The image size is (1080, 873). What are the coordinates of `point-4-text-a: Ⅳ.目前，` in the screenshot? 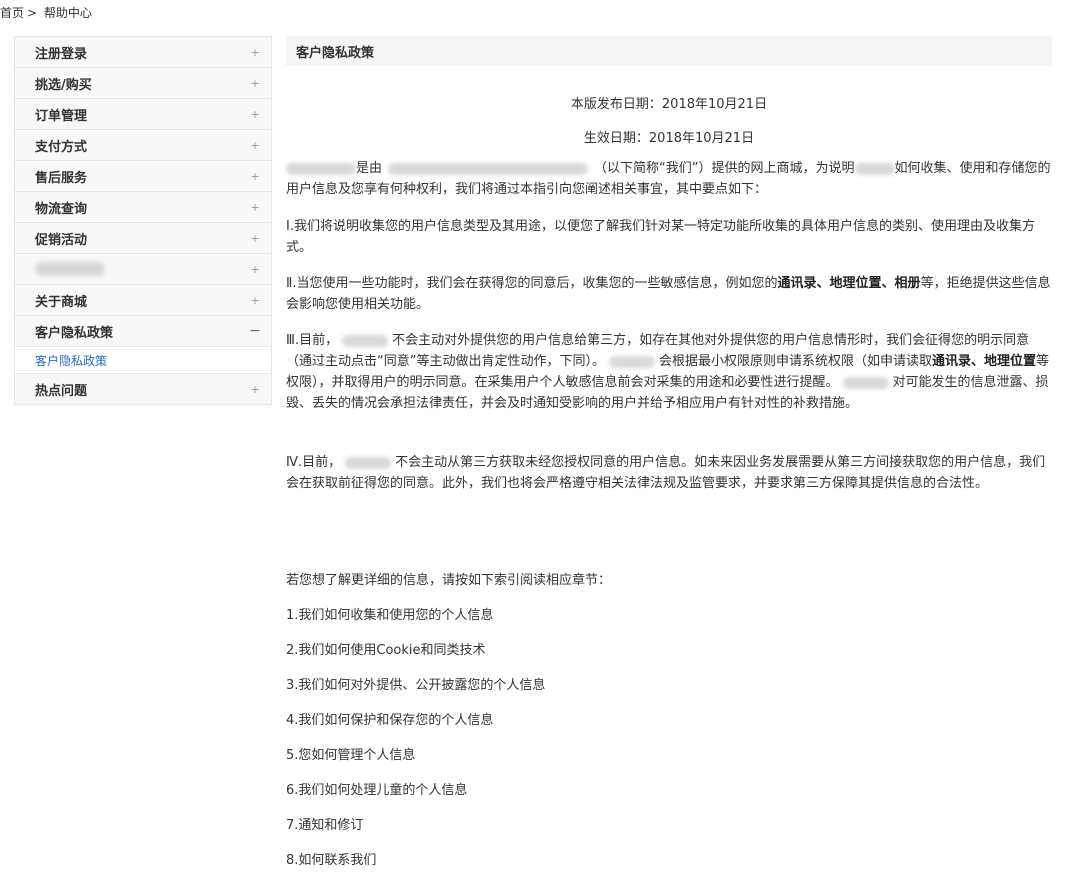 It's located at (314, 462).